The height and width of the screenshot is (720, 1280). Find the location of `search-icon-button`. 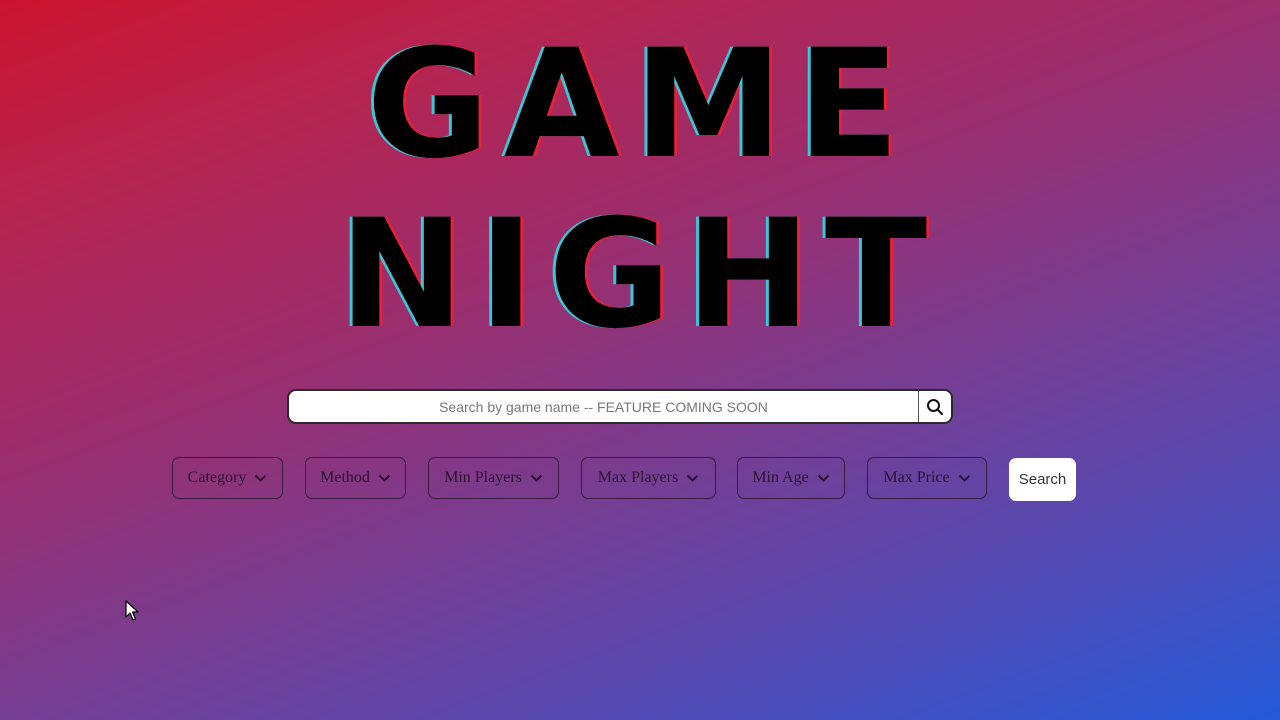

search-icon-button is located at coordinates (934, 406).